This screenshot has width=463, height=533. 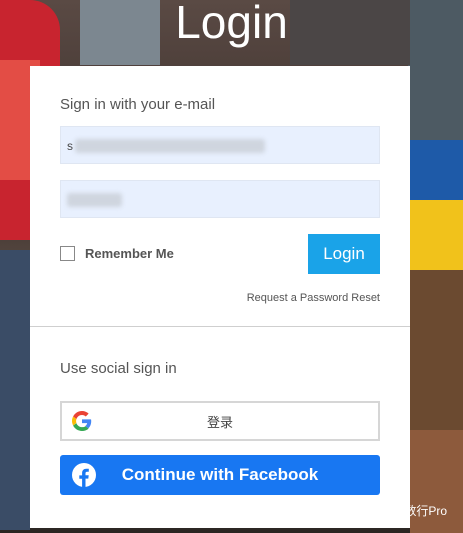 What do you see at coordinates (129, 253) in the screenshot?
I see `remember-me-label: Remember Me` at bounding box center [129, 253].